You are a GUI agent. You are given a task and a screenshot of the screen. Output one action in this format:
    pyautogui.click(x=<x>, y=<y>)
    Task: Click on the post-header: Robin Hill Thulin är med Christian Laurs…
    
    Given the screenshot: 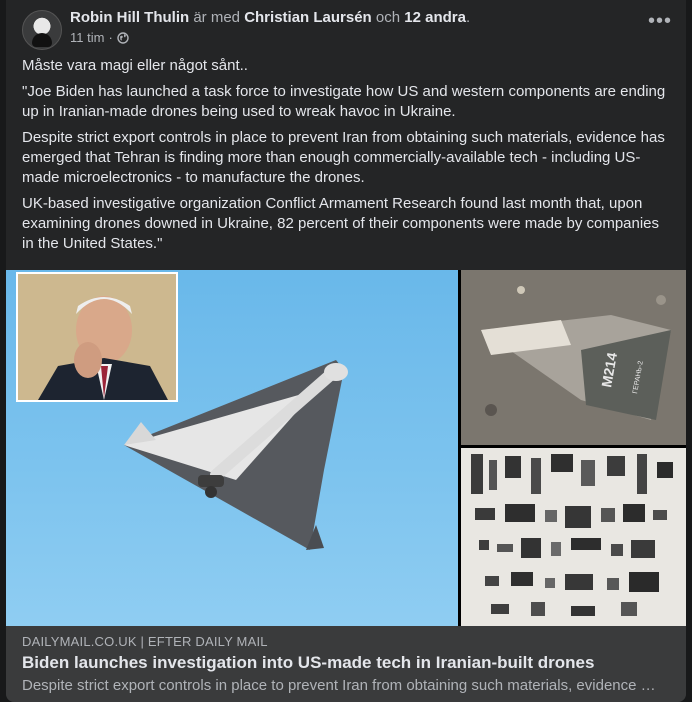 What is the action you would take?
    pyautogui.click(x=346, y=29)
    